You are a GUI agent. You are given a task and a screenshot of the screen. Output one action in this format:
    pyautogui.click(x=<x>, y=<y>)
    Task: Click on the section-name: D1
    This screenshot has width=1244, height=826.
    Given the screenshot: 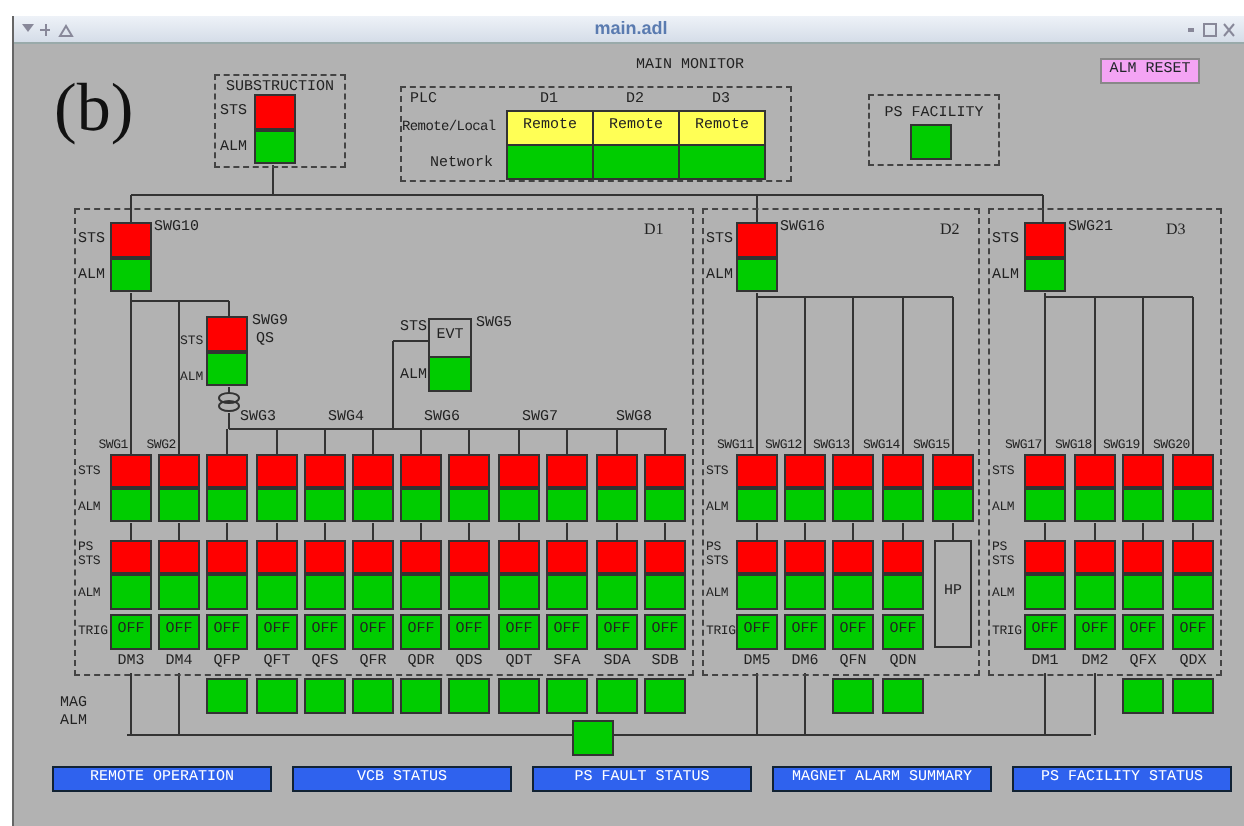 What is the action you would take?
    pyautogui.click(x=654, y=229)
    